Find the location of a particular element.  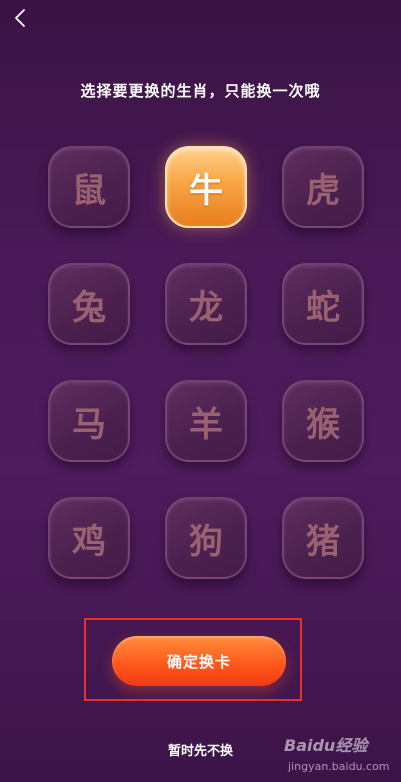

page-title: 选择要更换的生肖，只能换一次哦 is located at coordinates (200, 91).